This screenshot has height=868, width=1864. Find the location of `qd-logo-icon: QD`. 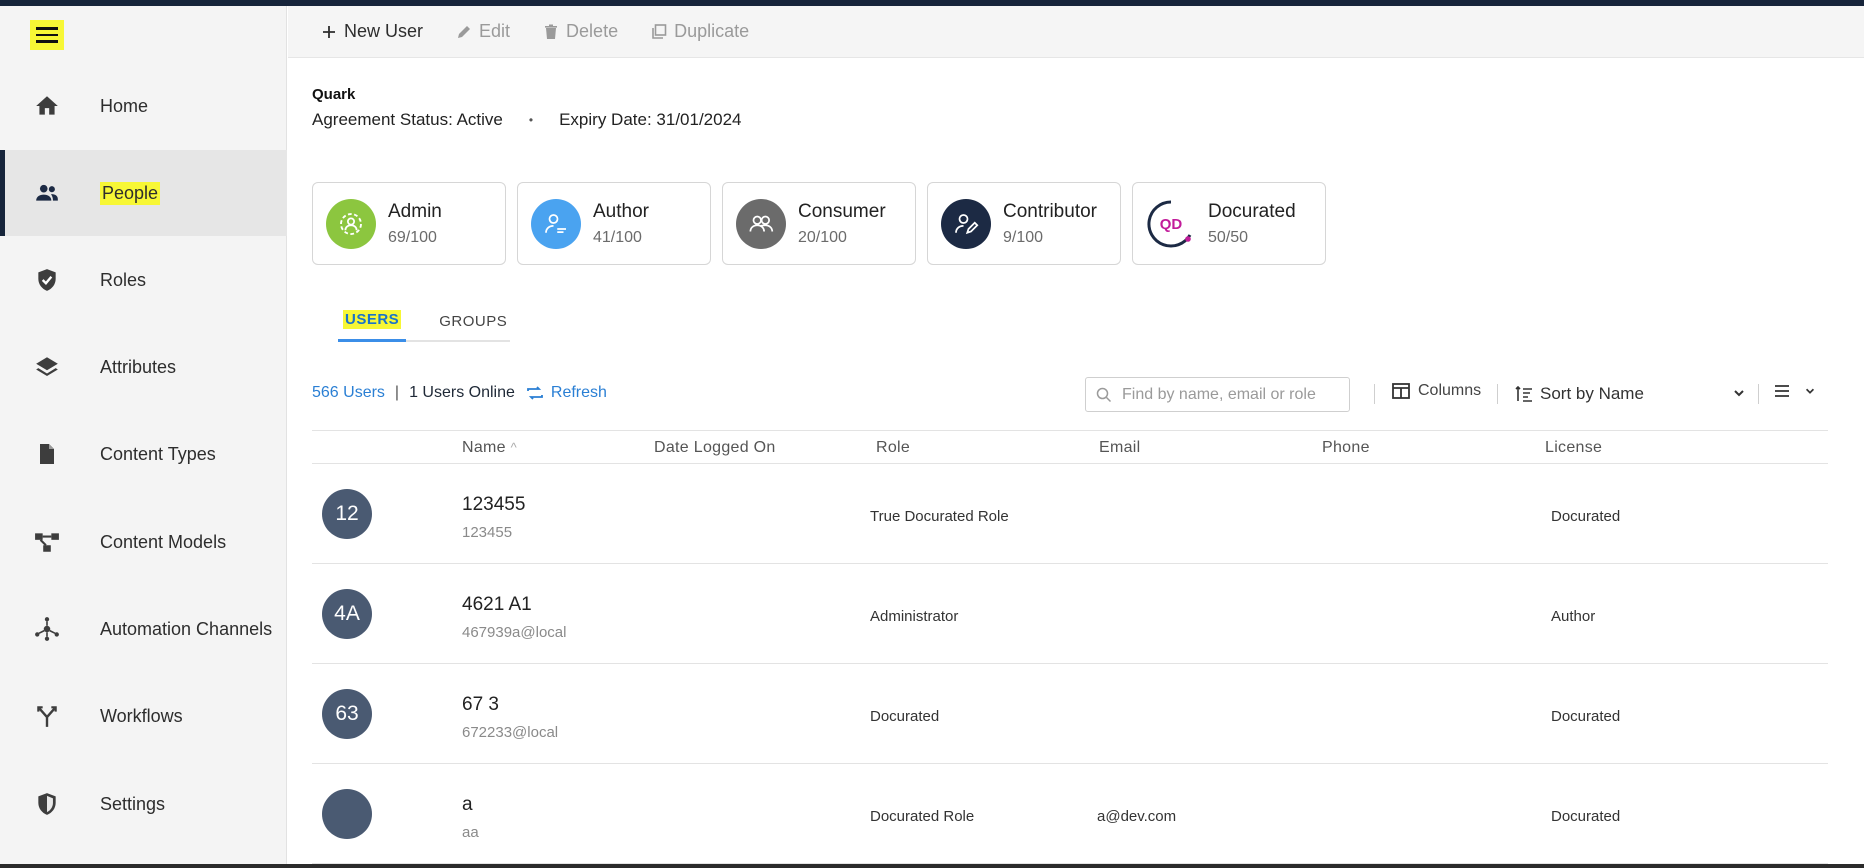

qd-logo-icon: QD is located at coordinates (1171, 223).